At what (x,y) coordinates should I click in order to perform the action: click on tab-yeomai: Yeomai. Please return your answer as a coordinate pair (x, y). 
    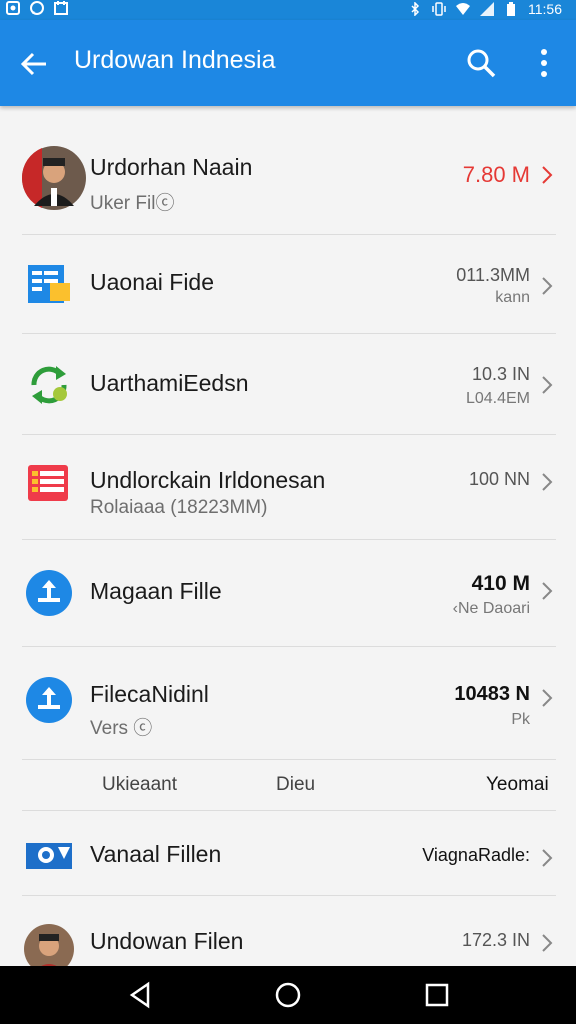
    Looking at the image, I should click on (517, 785).